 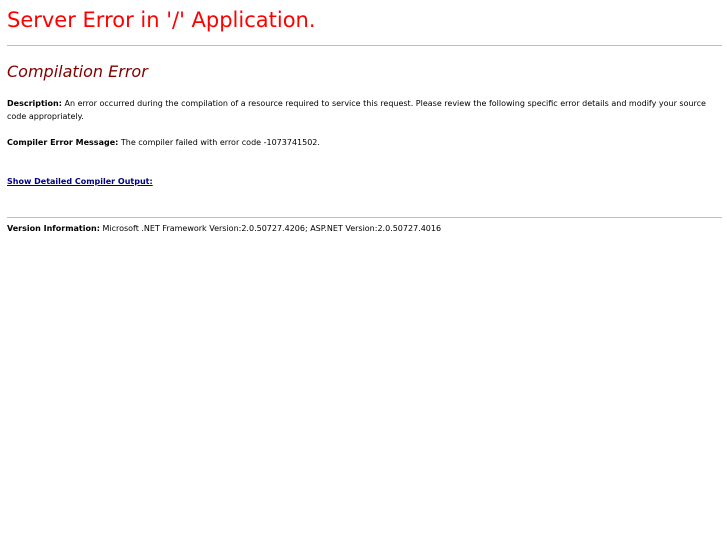 I want to click on detail-link-block: Show Detailed Compiler Output:, so click(x=80, y=181).